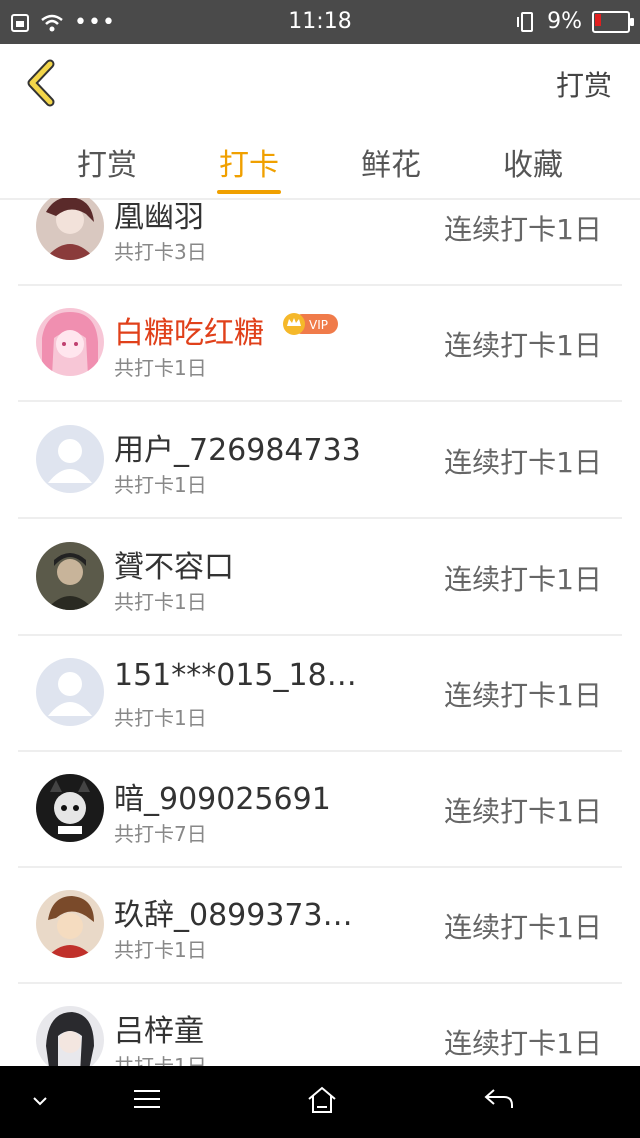 This screenshot has width=640, height=1138. I want to click on list-item: 吕梓童 共打卡1日 连续打卡1日, so click(320, 1024).